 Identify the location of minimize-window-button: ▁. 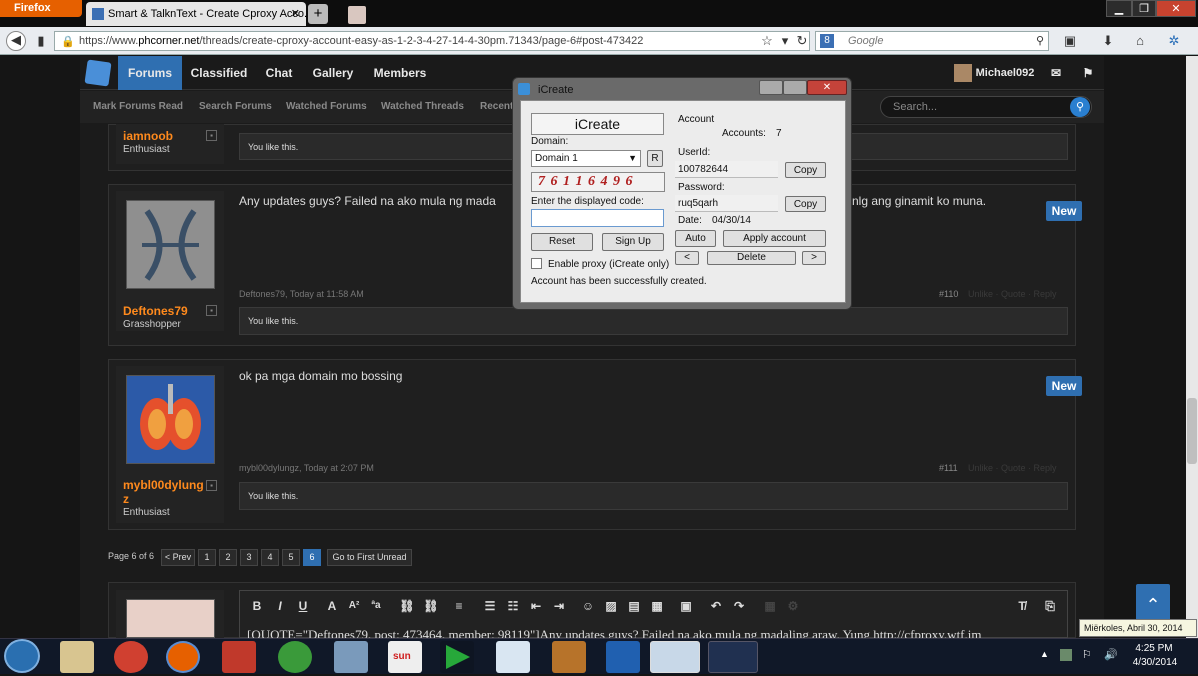
(1119, 8).